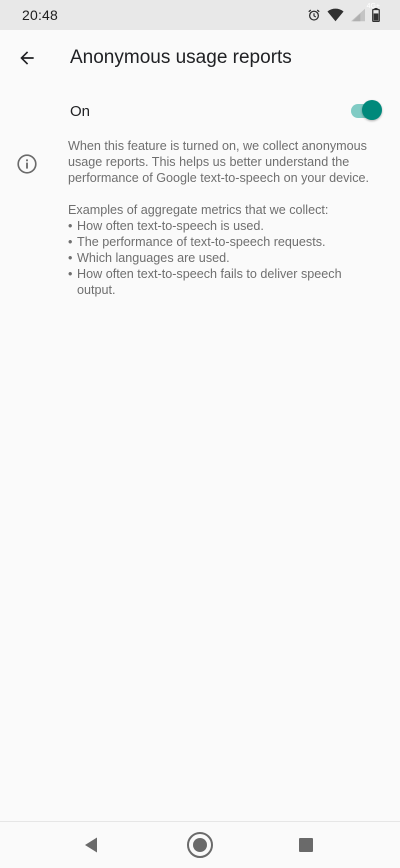  I want to click on back-button, so click(27, 58).